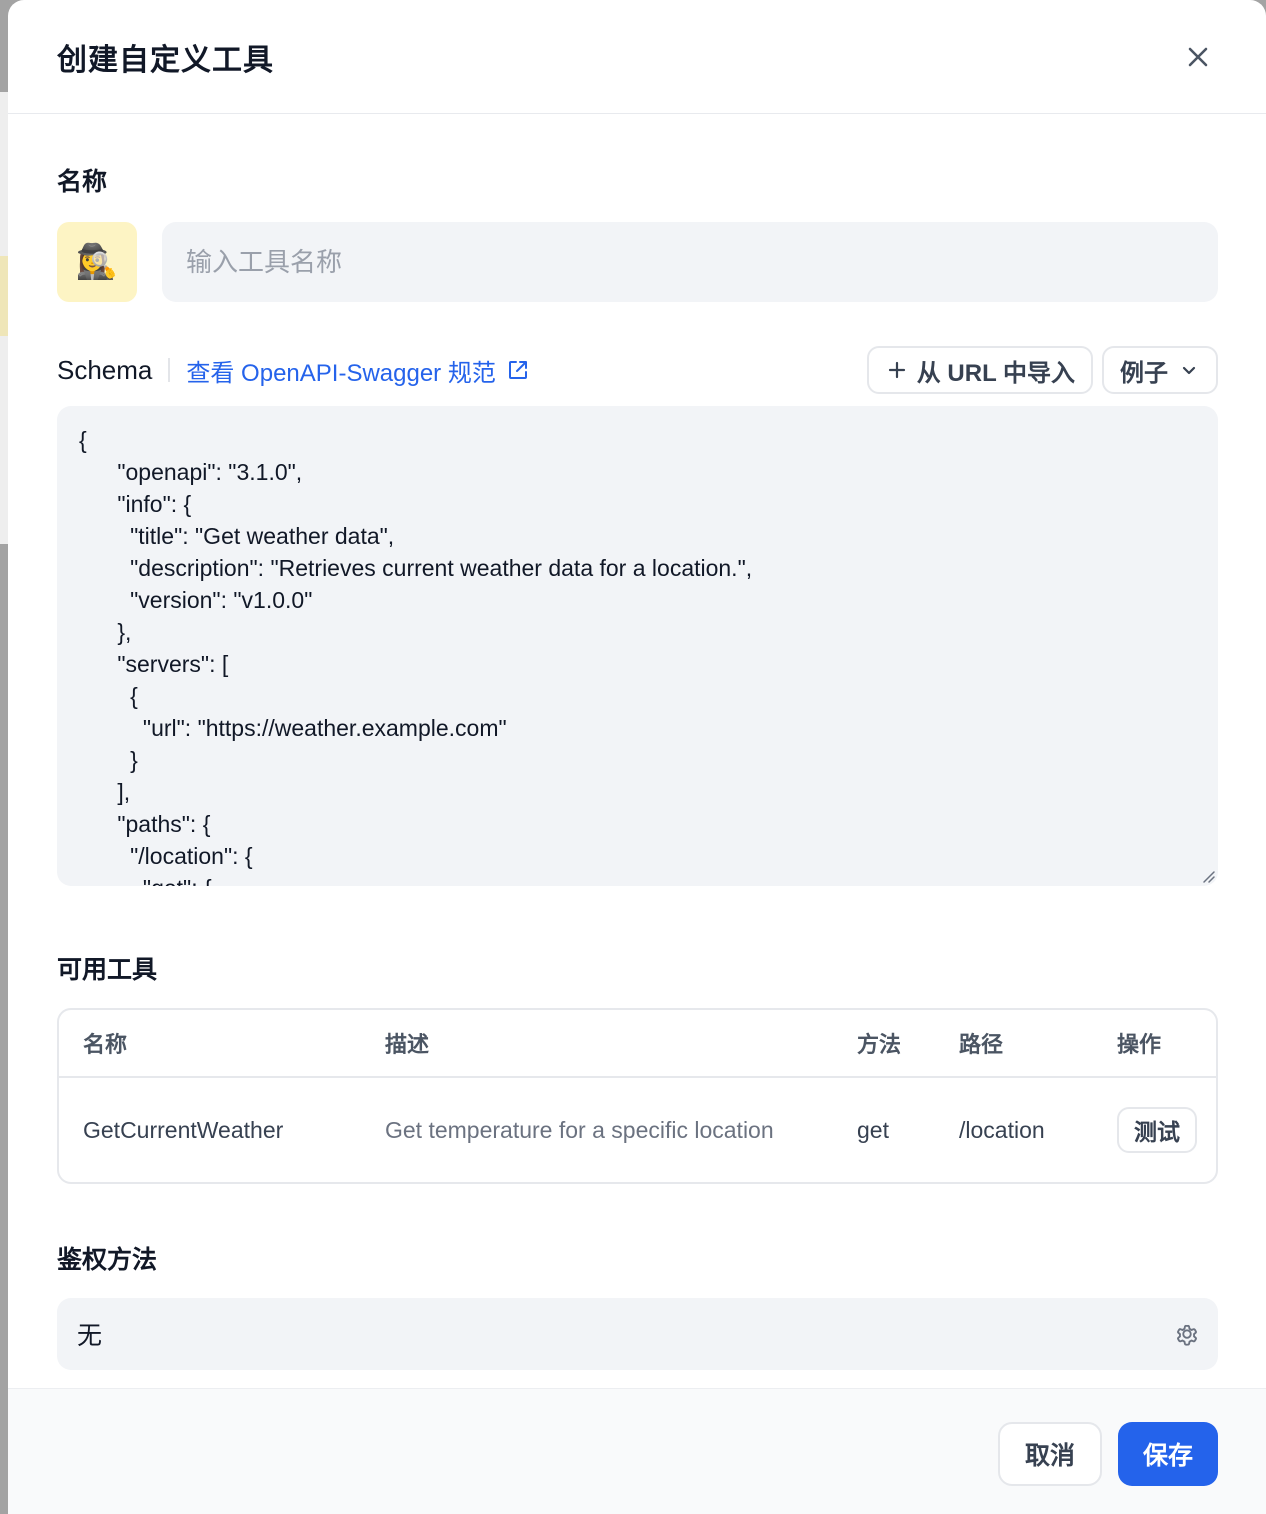 Image resolution: width=1266 pixels, height=1514 pixels. I want to click on close-icon, so click(1198, 56).